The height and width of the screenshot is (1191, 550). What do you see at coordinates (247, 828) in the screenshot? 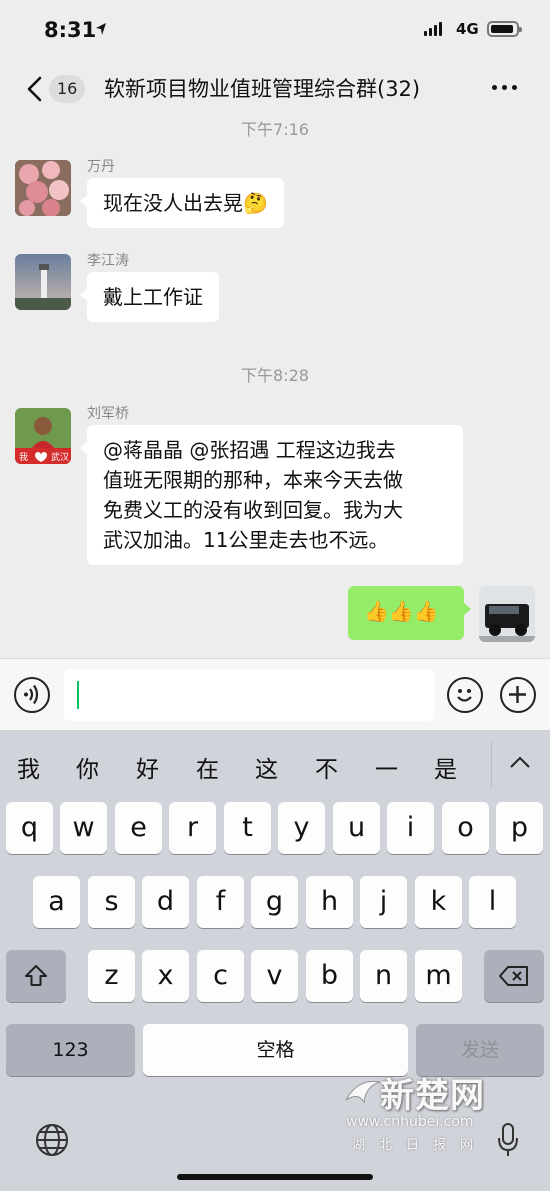
I see `key-t: t` at bounding box center [247, 828].